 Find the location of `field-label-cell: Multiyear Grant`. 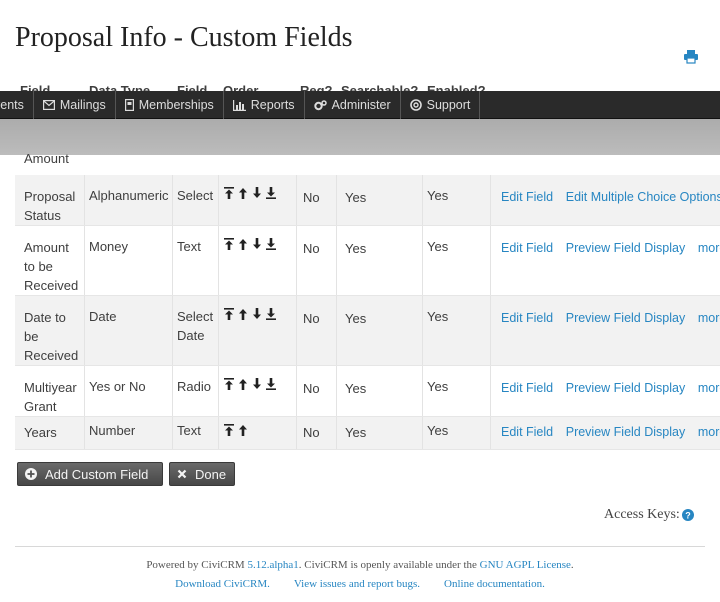

field-label-cell: Multiyear Grant is located at coordinates (50, 391).